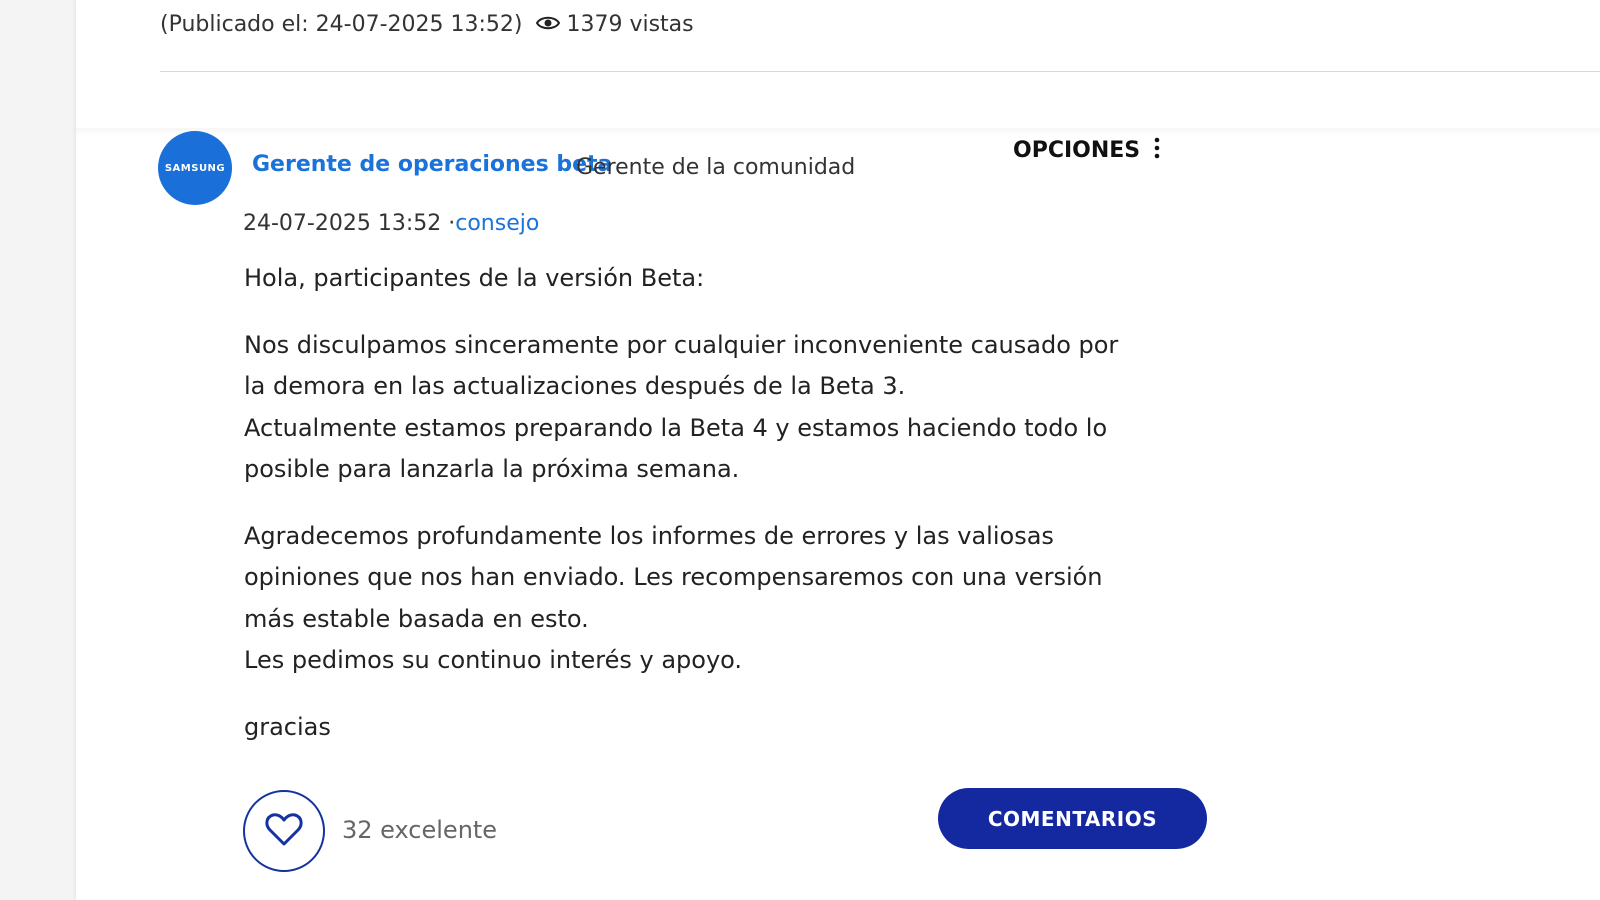  I want to click on post-date: 24-07-2025 13:52 ·consejo, so click(391, 223).